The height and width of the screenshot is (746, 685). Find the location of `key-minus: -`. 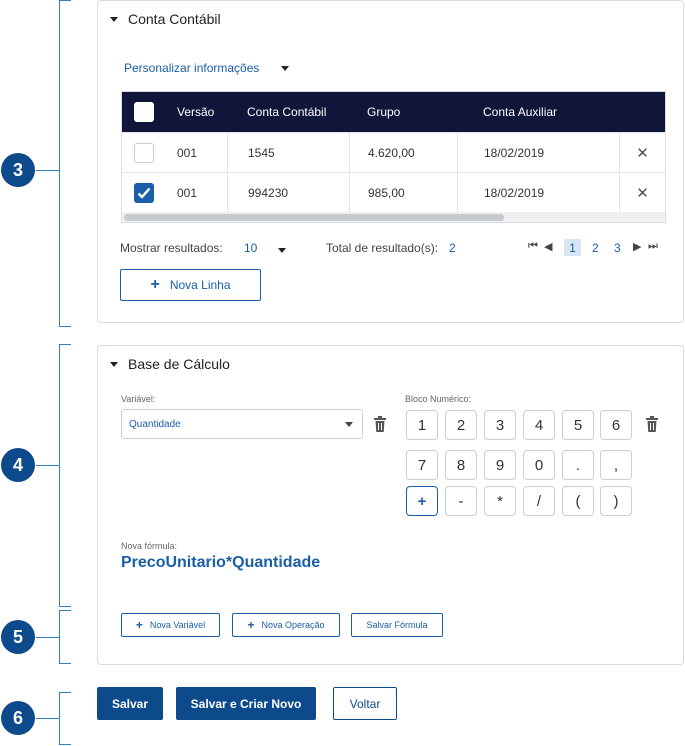

key-minus: - is located at coordinates (461, 501).